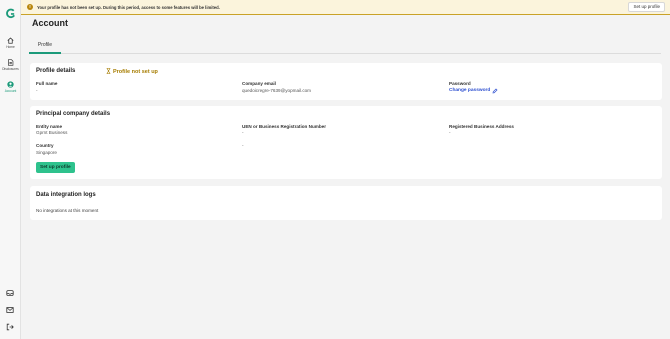 This screenshot has height=339, width=670. I want to click on sidebar-item-label: Home, so click(10, 47).